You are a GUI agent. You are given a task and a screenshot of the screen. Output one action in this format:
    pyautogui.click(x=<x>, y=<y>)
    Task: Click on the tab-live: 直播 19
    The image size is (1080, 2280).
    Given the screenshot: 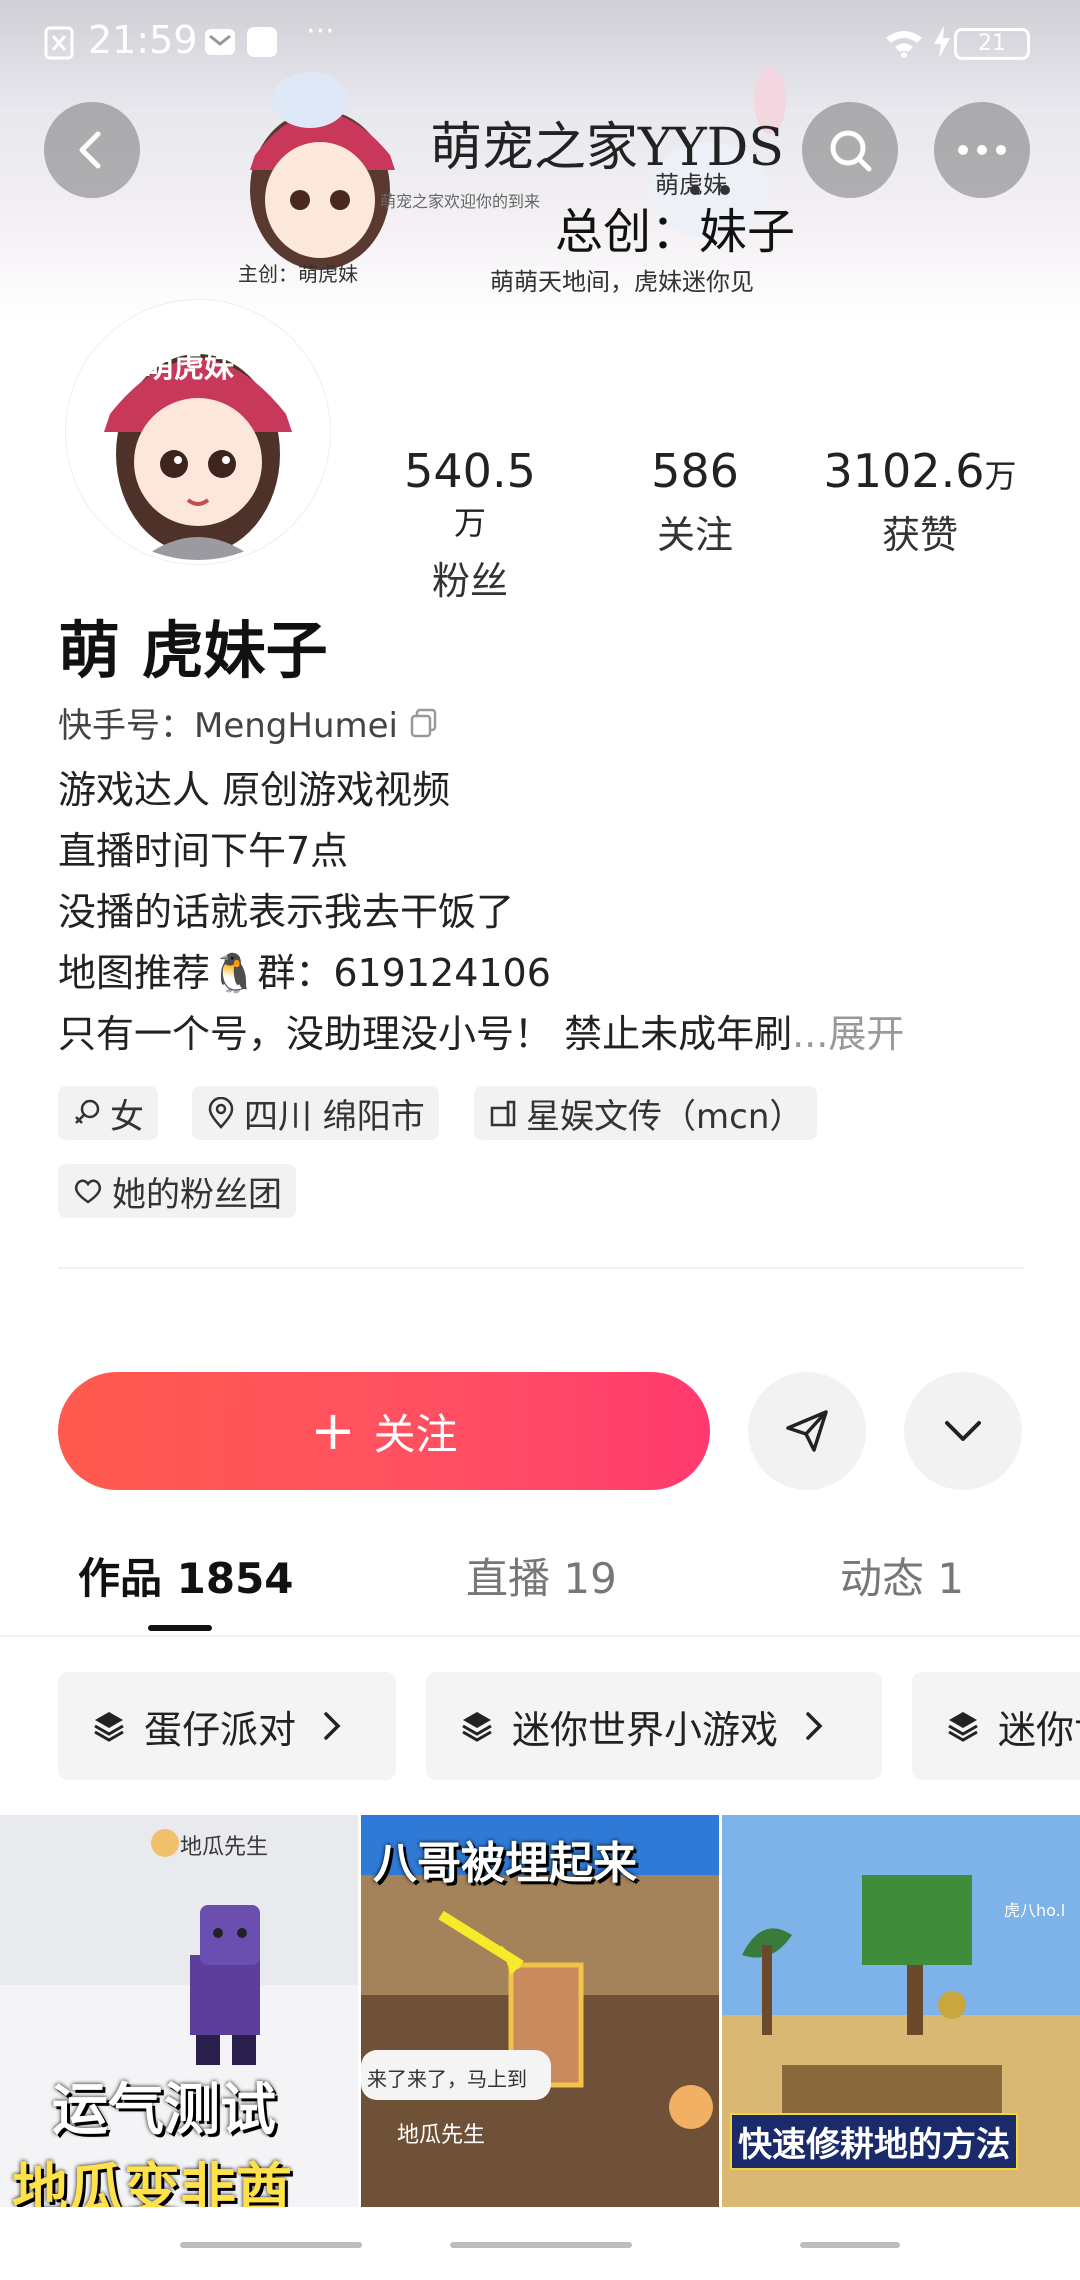 What is the action you would take?
    pyautogui.click(x=541, y=1575)
    